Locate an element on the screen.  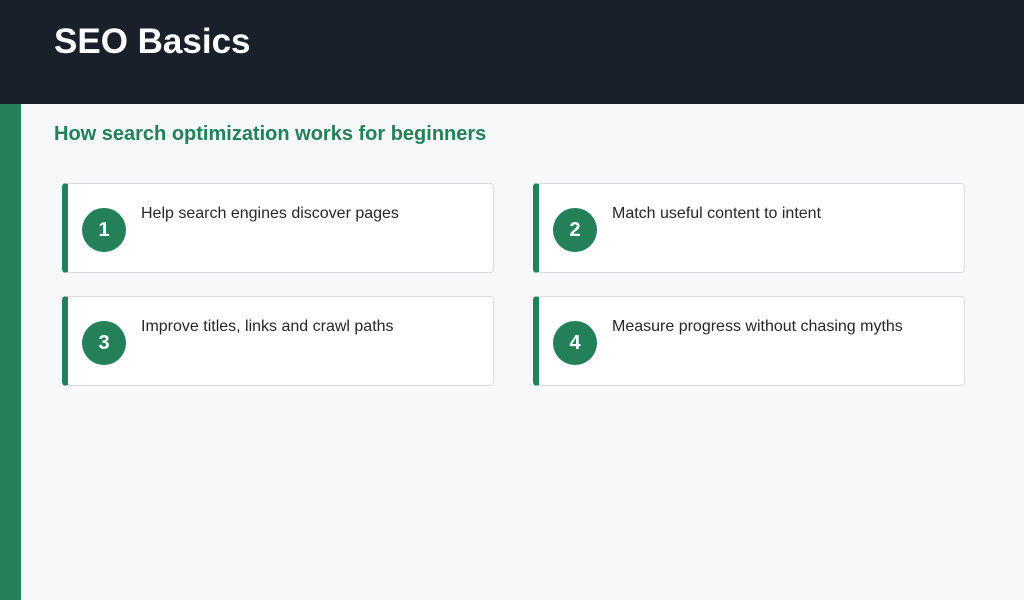
app-title: SEO Basics is located at coordinates (152, 41).